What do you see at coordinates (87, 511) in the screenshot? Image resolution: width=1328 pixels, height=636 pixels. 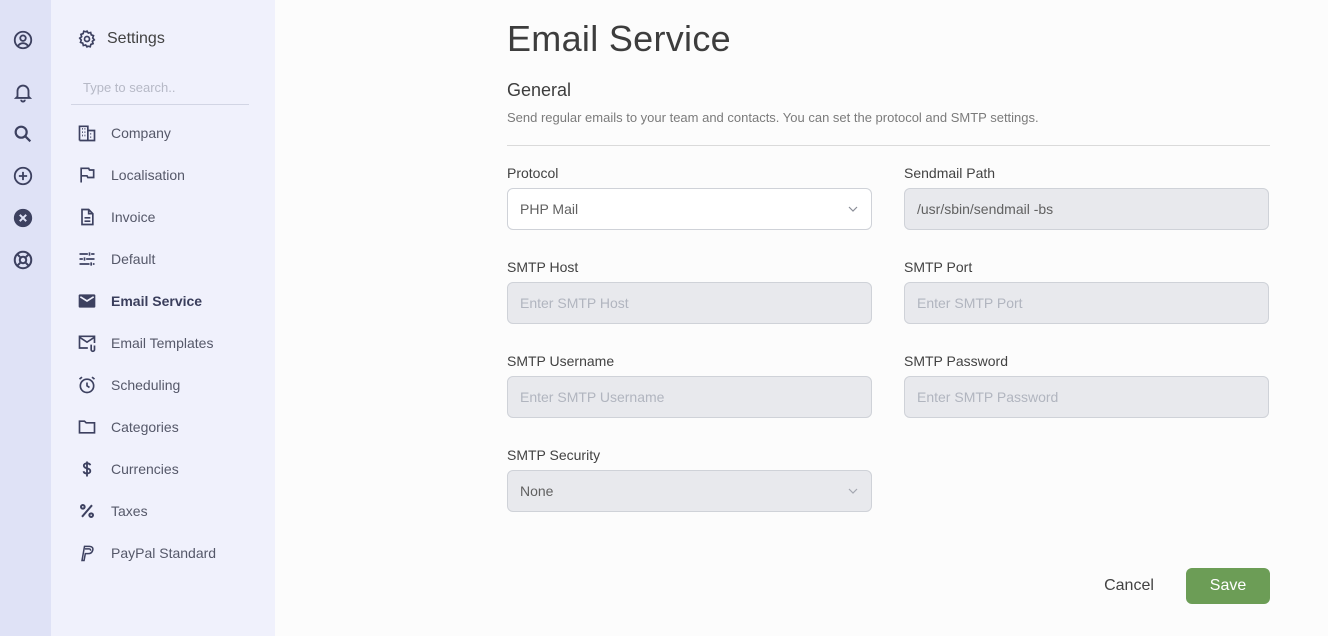 I see `percent-icon` at bounding box center [87, 511].